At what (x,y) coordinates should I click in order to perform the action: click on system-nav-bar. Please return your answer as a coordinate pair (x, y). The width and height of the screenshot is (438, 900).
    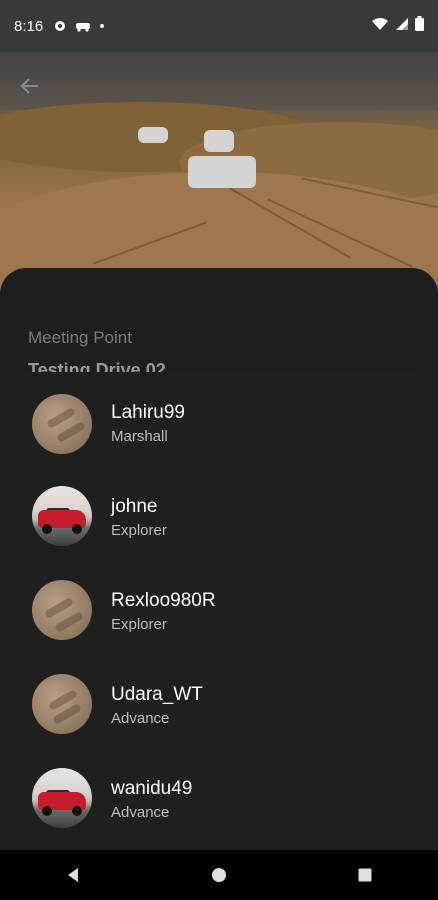
    Looking at the image, I should click on (219, 875).